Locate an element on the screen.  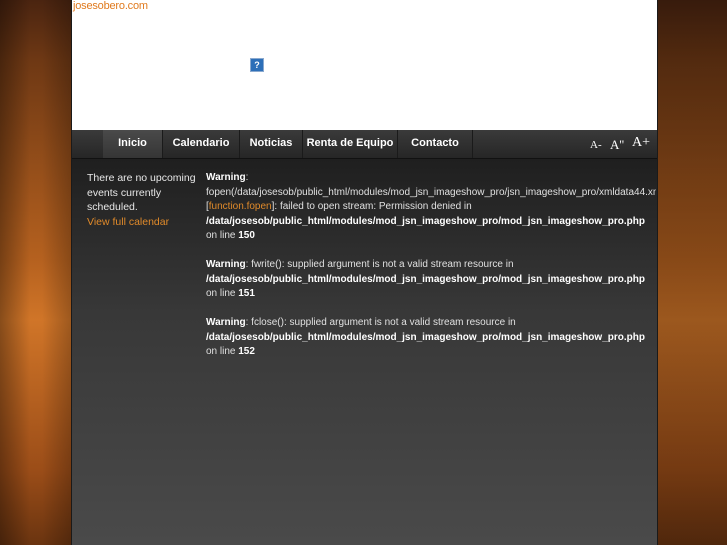
view-calendar-link: View full calendar is located at coordinates (142, 222).